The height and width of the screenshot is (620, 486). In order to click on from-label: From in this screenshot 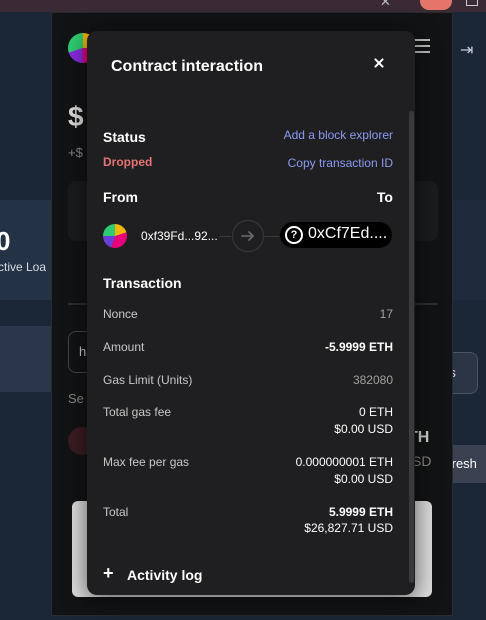, I will do `click(120, 197)`.